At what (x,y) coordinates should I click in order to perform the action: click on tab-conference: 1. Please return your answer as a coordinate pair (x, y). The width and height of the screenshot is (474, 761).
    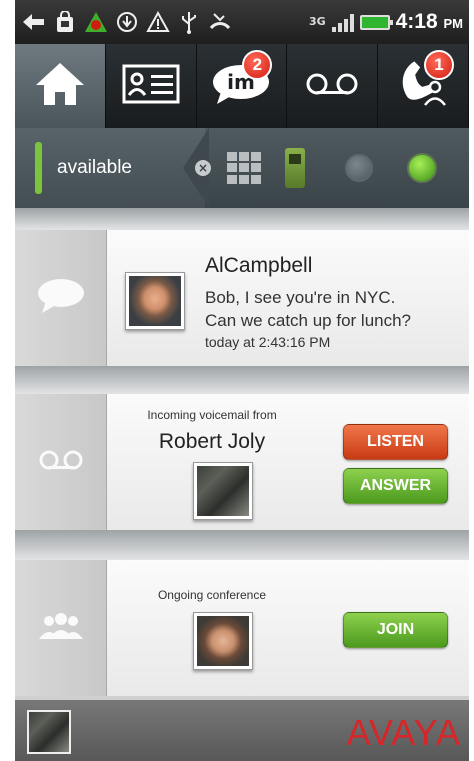
    Looking at the image, I should click on (423, 86).